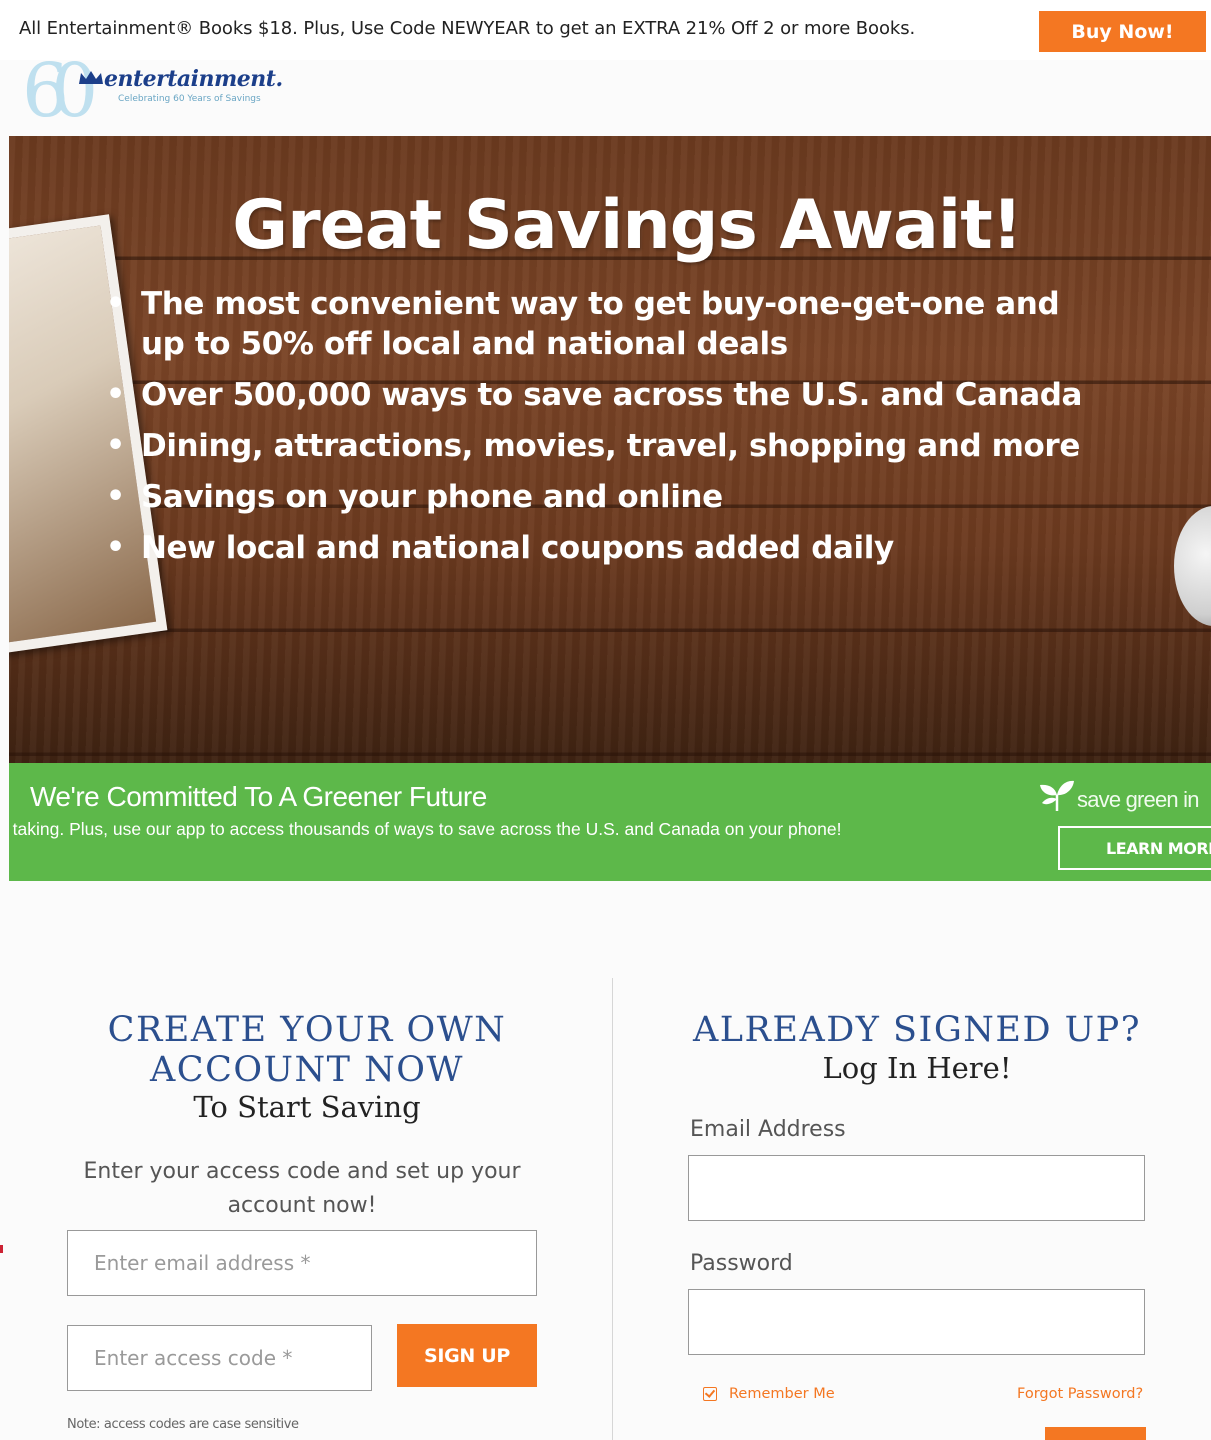 The height and width of the screenshot is (1440, 1211). I want to click on save-green-label: save green in, so click(1138, 799).